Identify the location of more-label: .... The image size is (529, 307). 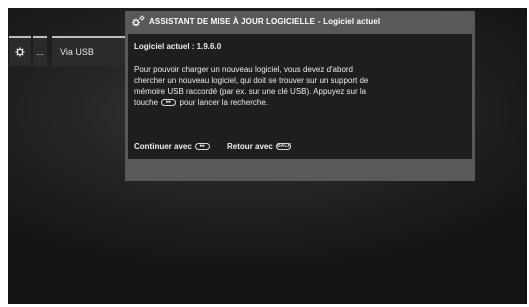
(40, 52).